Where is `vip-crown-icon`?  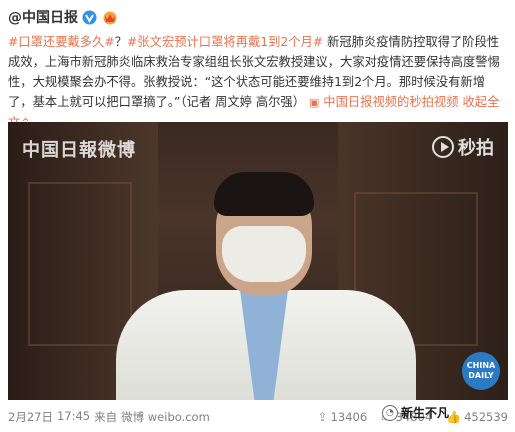
vip-crown-icon is located at coordinates (110, 17).